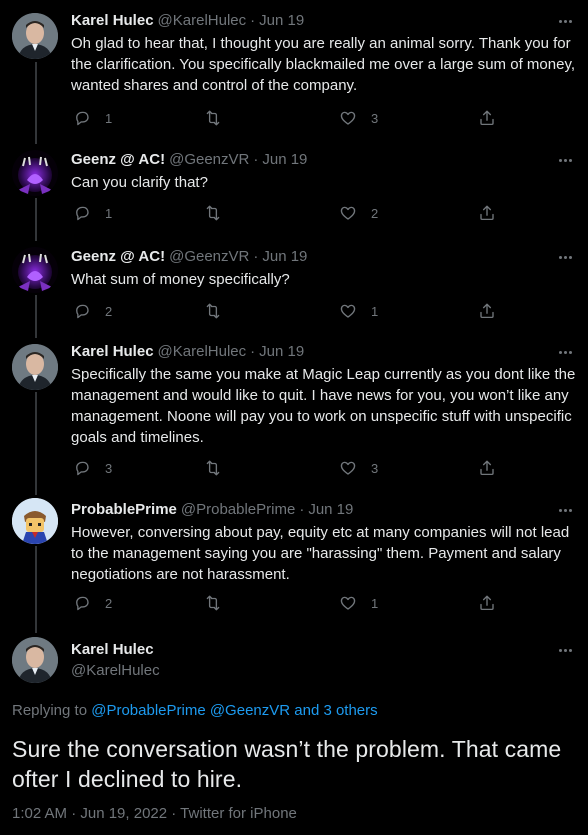 The image size is (588, 835). Describe the element at coordinates (139, 182) in the screenshot. I see `tweet-text: Can you clarify that?` at that location.